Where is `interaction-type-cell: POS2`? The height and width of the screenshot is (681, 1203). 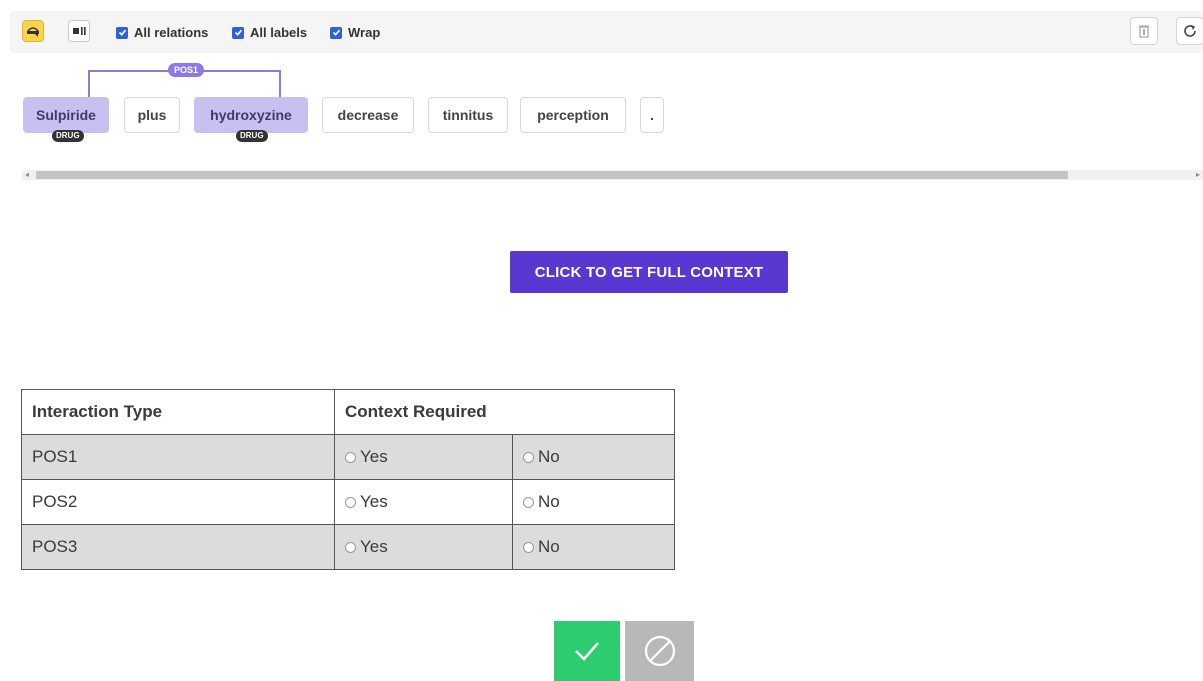
interaction-type-cell: POS2 is located at coordinates (178, 502).